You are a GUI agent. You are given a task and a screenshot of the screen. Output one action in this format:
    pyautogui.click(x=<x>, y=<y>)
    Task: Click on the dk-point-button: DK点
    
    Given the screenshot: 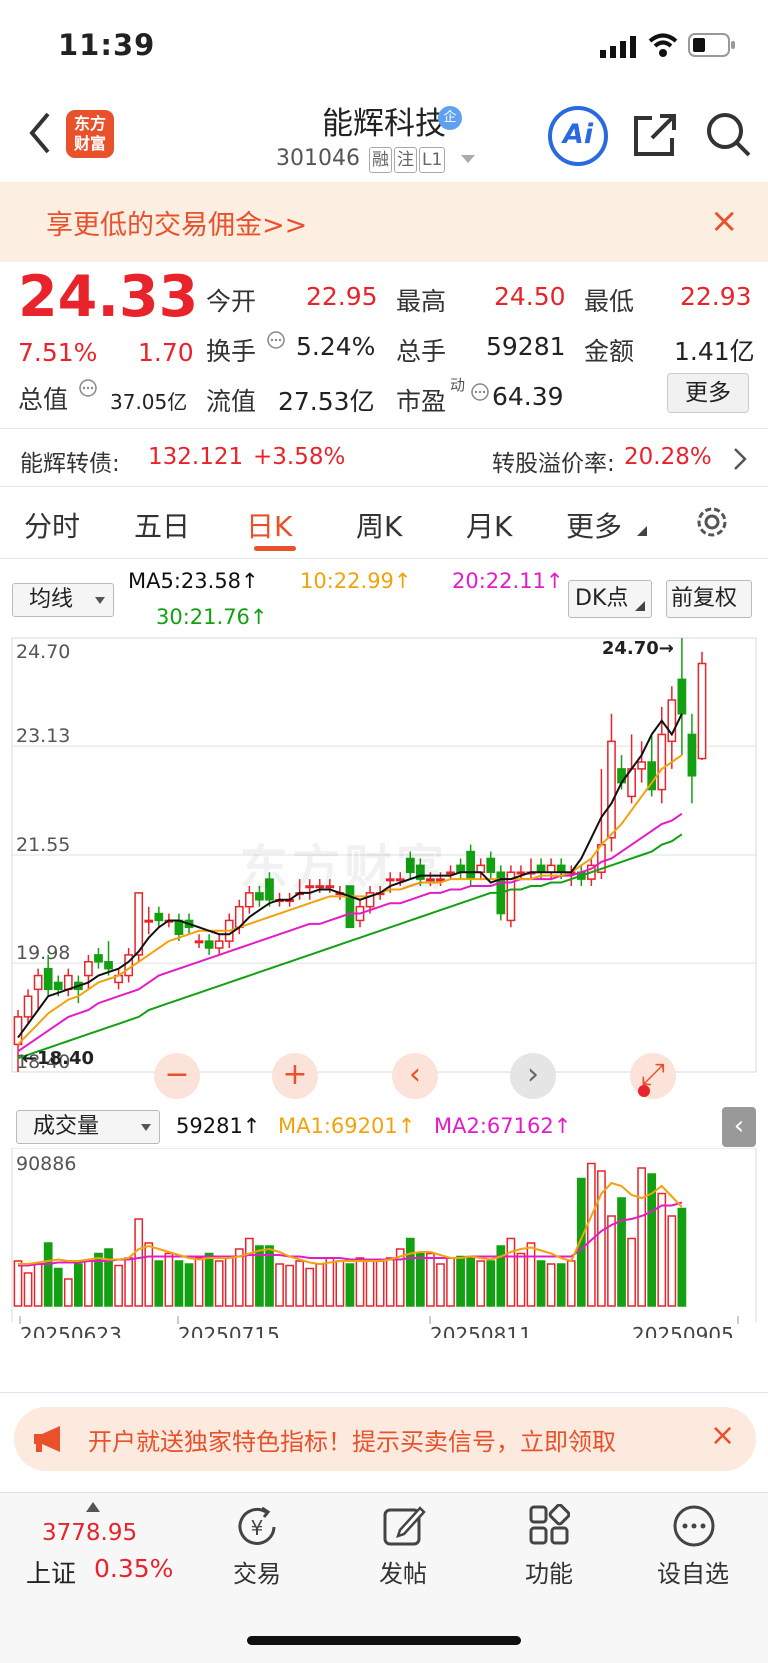 What is the action you would take?
    pyautogui.click(x=610, y=599)
    